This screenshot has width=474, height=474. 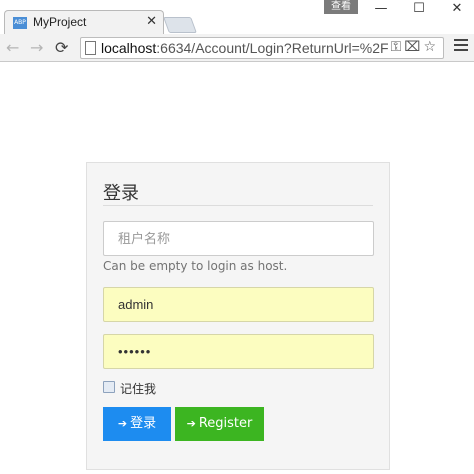 I want to click on new-tab-button, so click(x=180, y=25).